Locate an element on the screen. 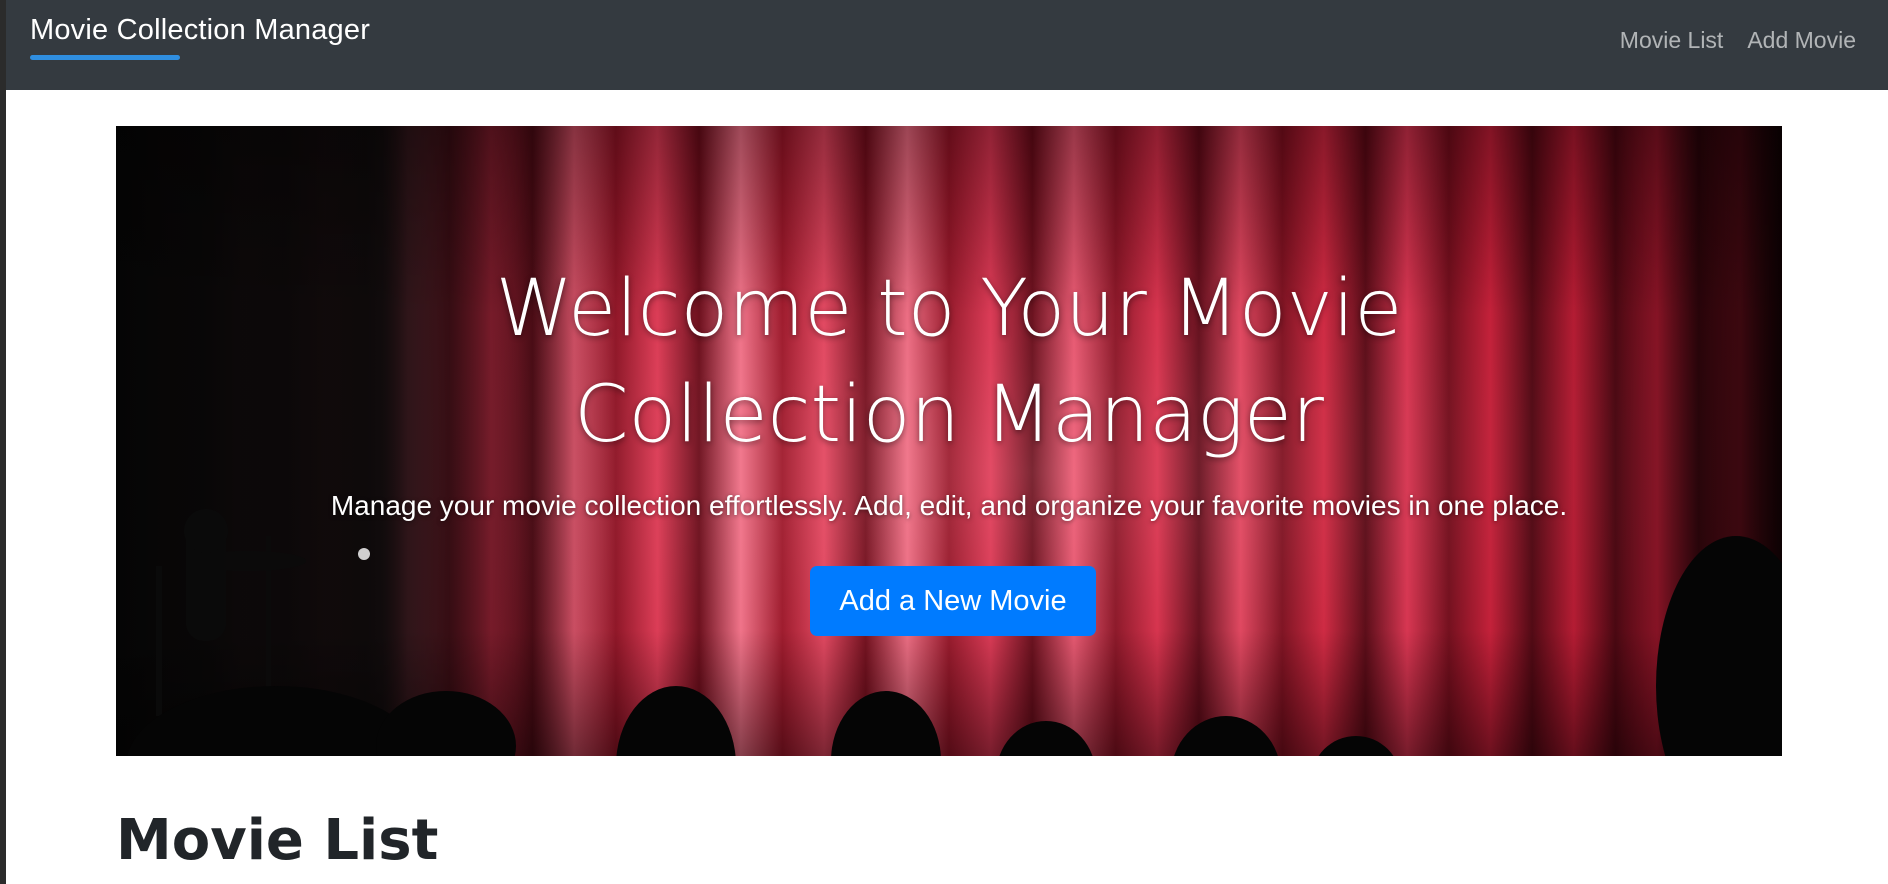 This screenshot has height=884, width=1888. nav-link-add-movie: Add Movie is located at coordinates (1801, 40).